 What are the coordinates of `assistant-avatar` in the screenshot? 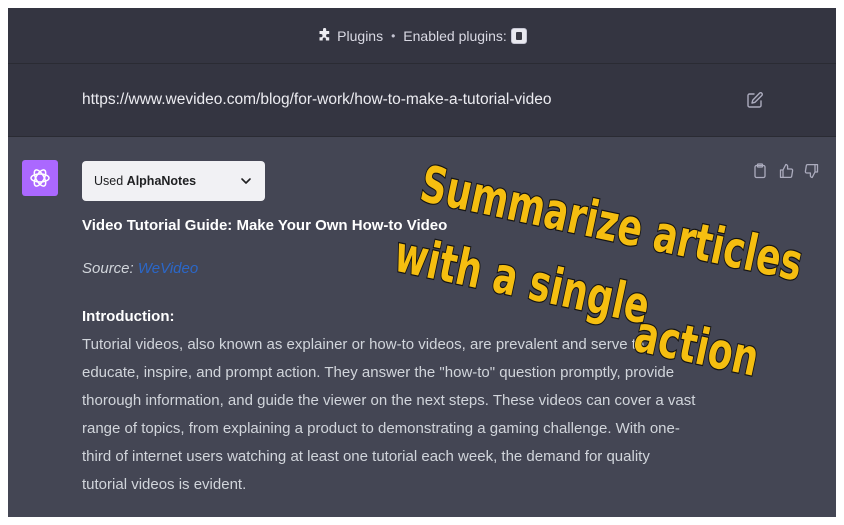 It's located at (40, 178).